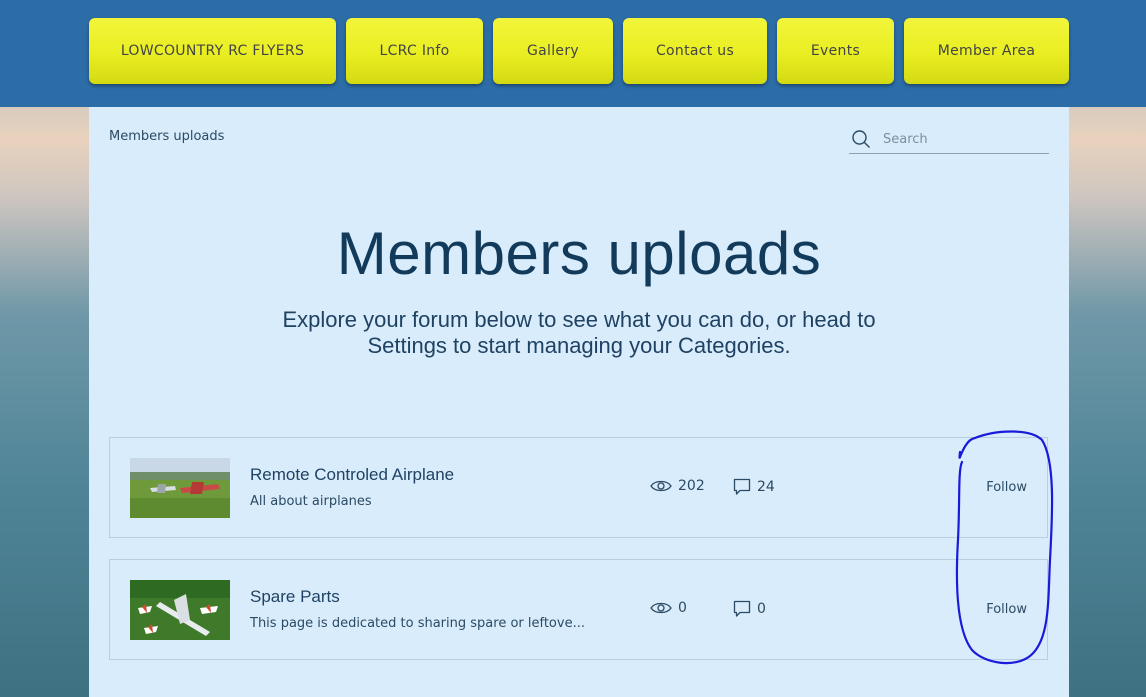 The width and height of the screenshot is (1146, 697). I want to click on search-bar, so click(949, 139).